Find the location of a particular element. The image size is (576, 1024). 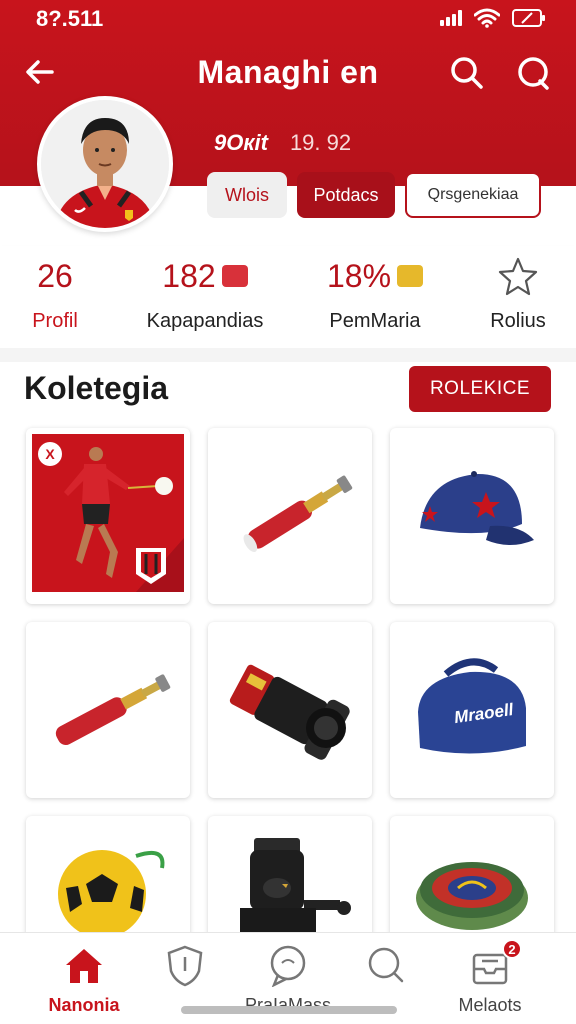

stat-pemmaria: 18% PemMaria is located at coordinates (375, 294).